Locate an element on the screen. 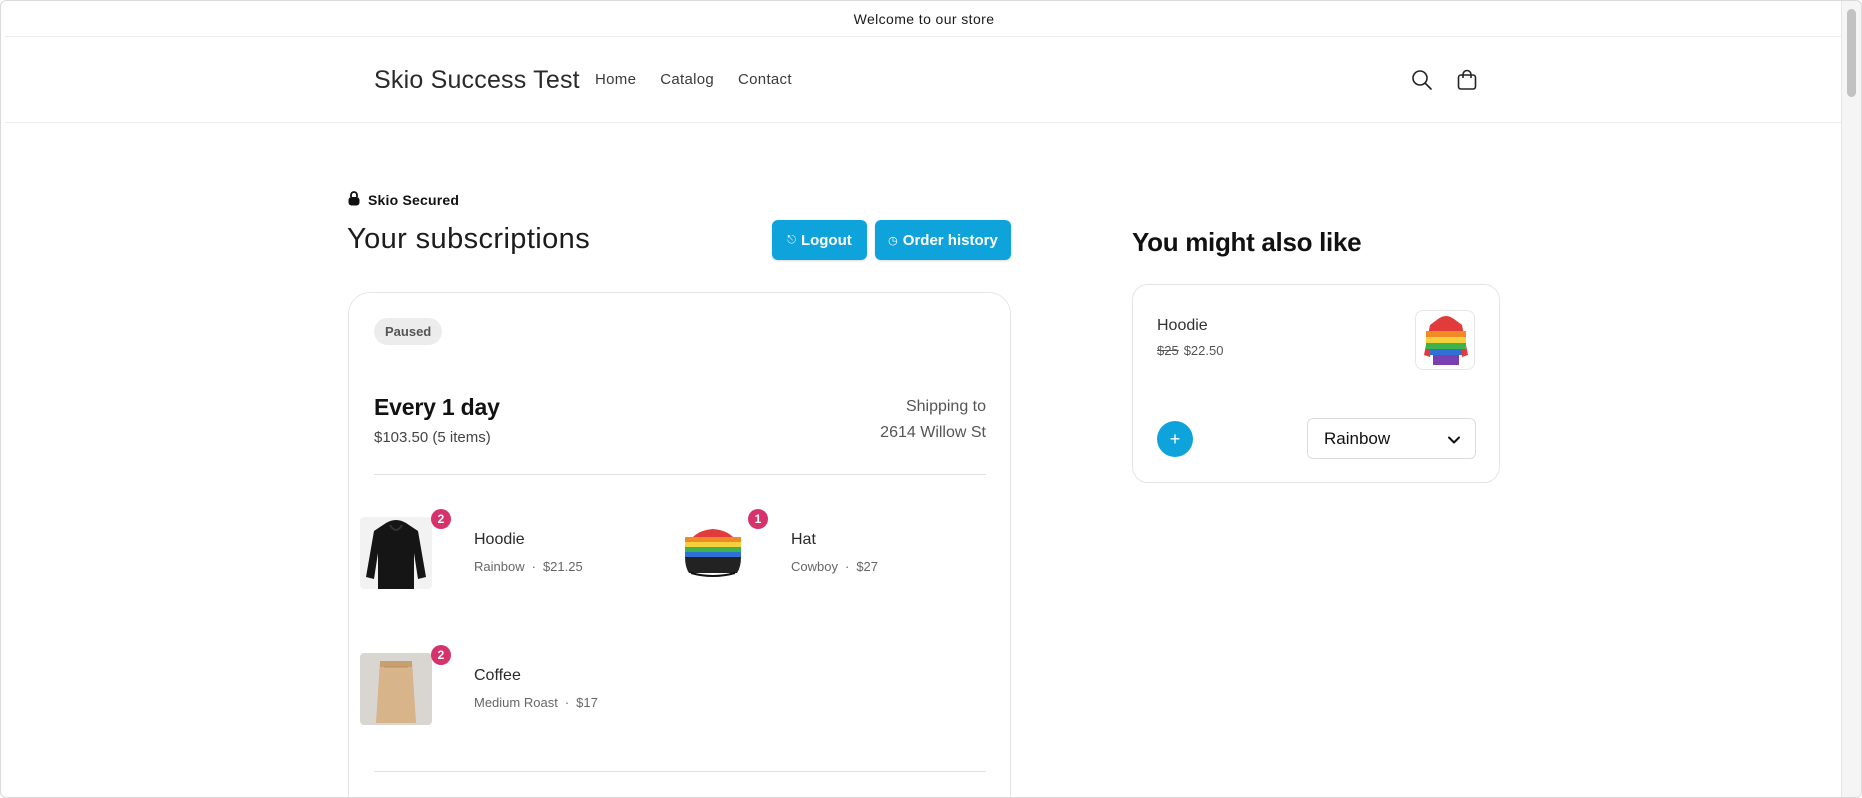 The image size is (1862, 798). item-meta: Medium Roast · $17 is located at coordinates (536, 702).